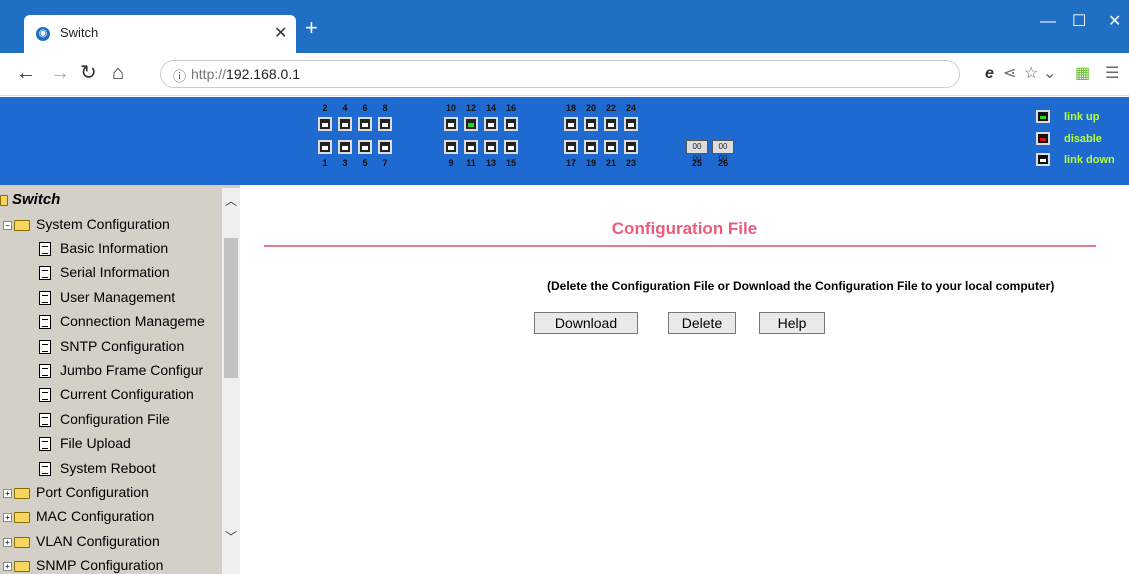  Describe the element at coordinates (365, 108) in the screenshot. I see `port-number: 6` at that location.